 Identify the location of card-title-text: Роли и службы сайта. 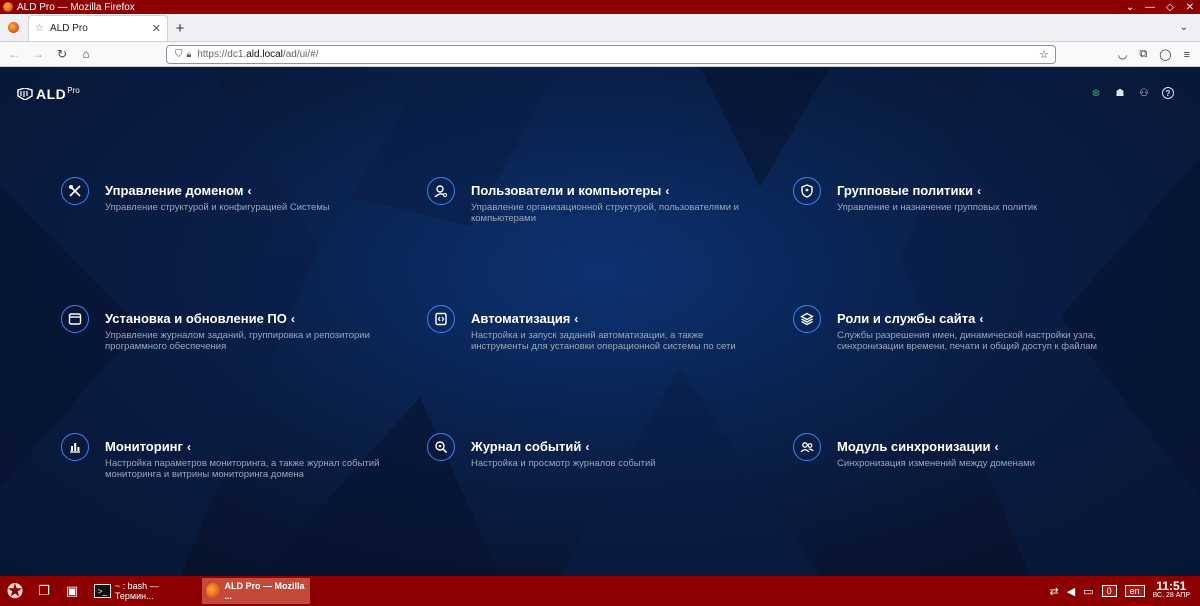
(906, 318).